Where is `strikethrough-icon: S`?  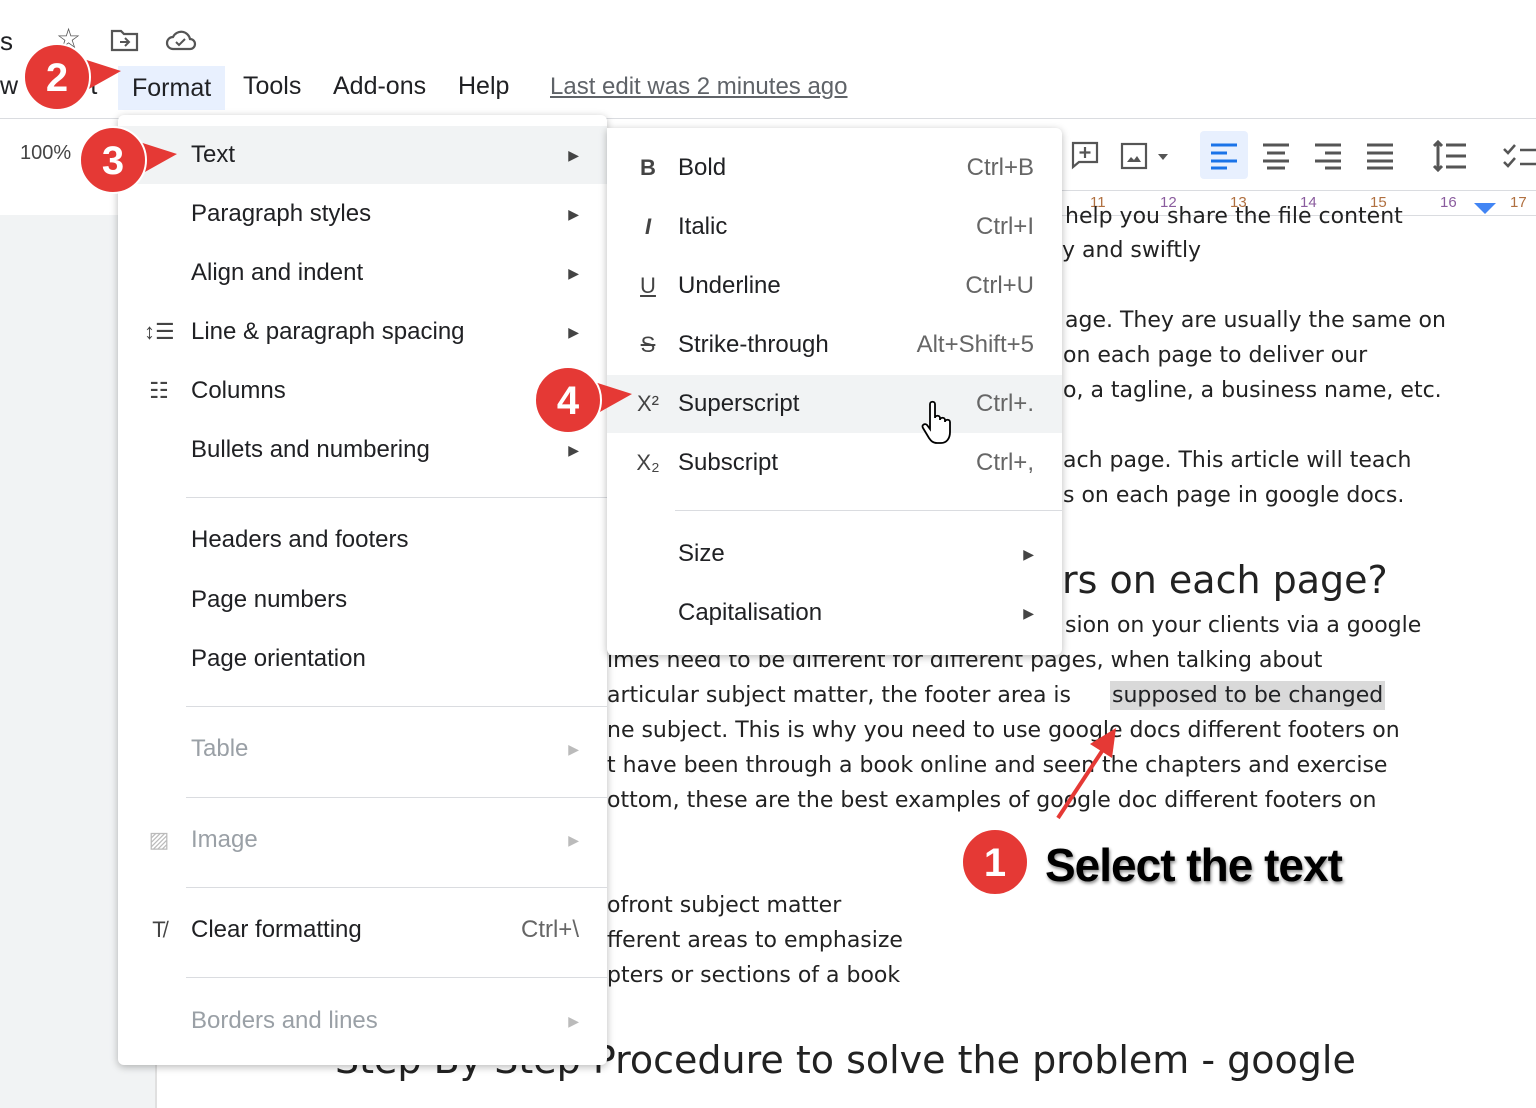 strikethrough-icon: S is located at coordinates (648, 344).